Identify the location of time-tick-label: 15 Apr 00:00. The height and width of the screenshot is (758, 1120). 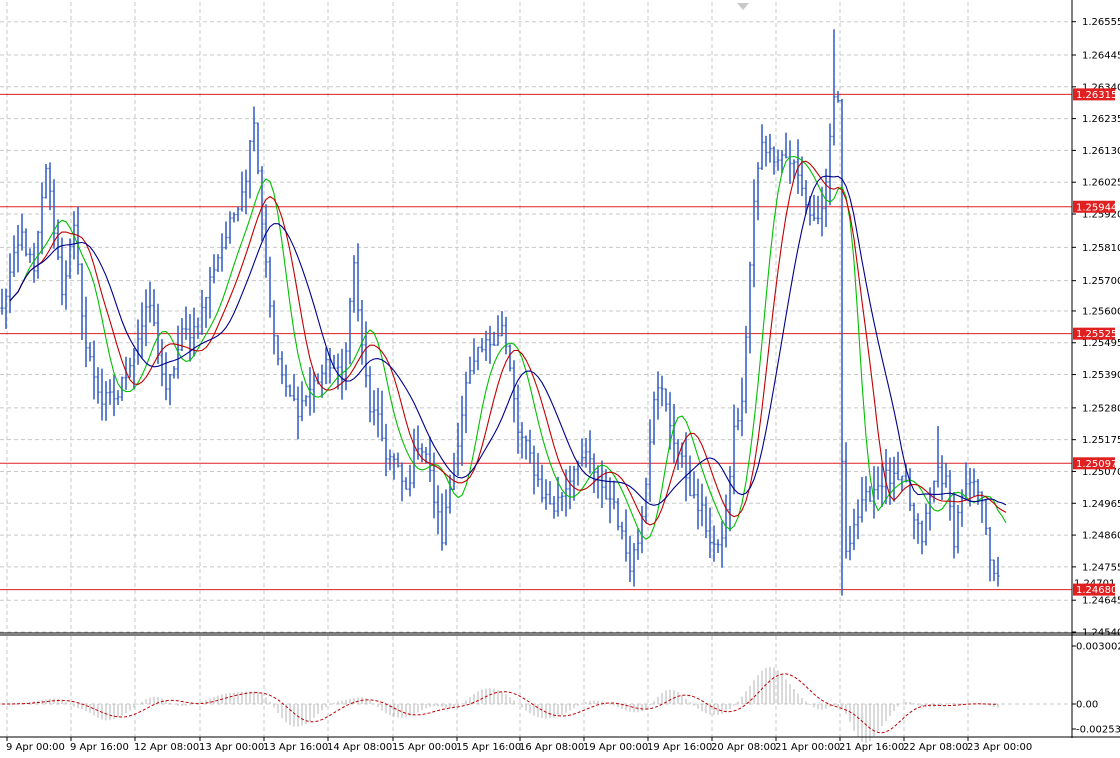
(424, 747).